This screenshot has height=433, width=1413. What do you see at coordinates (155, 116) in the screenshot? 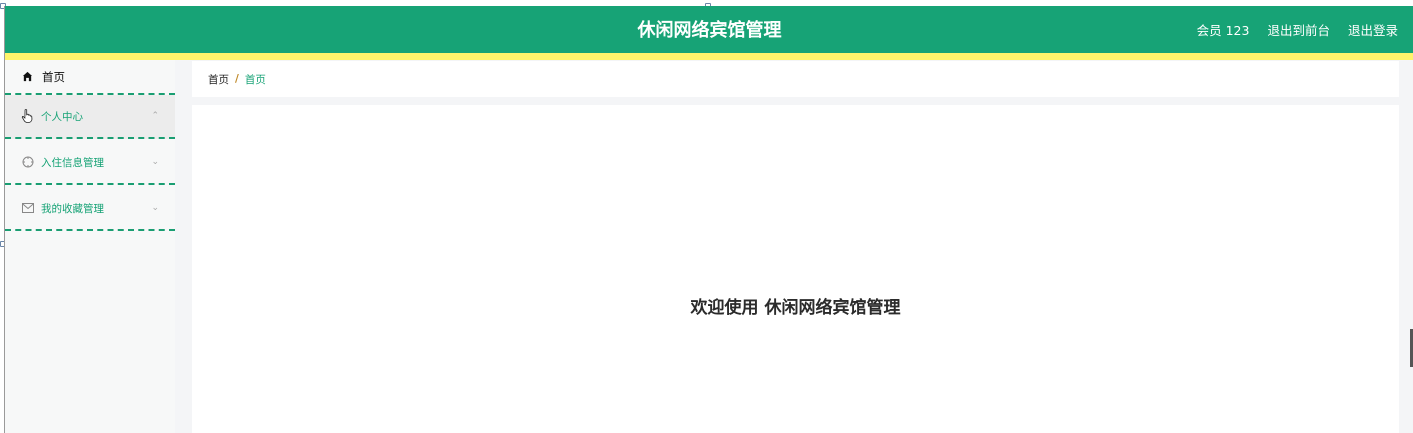
I see `chevron-up-icon: ⌃` at bounding box center [155, 116].